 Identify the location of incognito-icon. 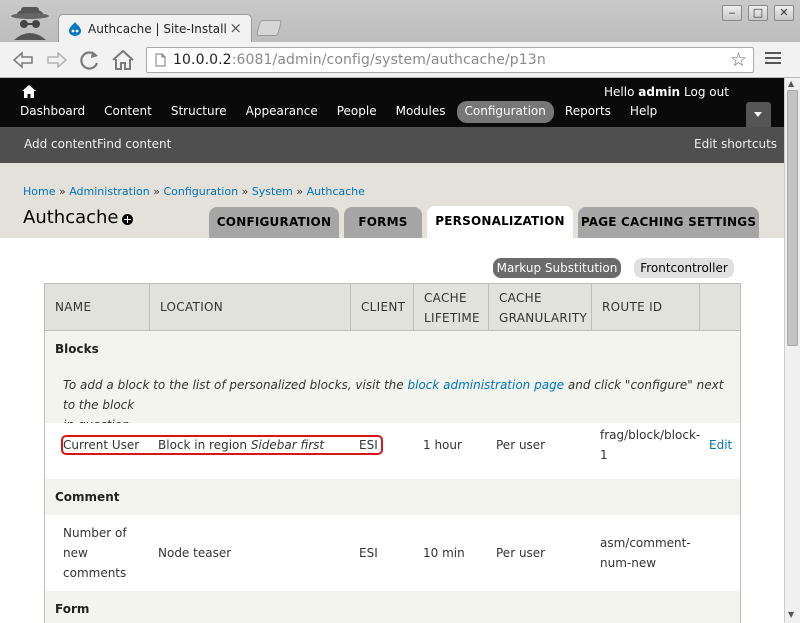
(30, 23).